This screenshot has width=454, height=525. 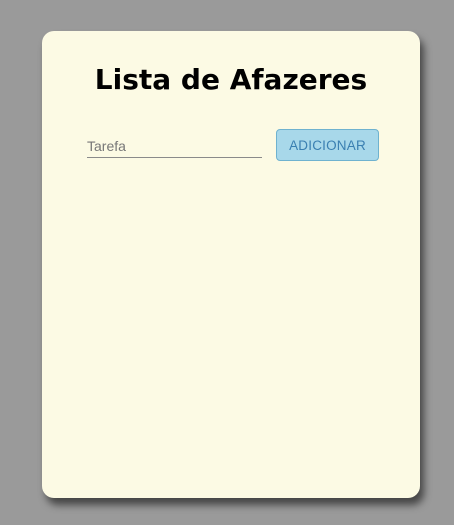 I want to click on task-input, so click(x=174, y=145).